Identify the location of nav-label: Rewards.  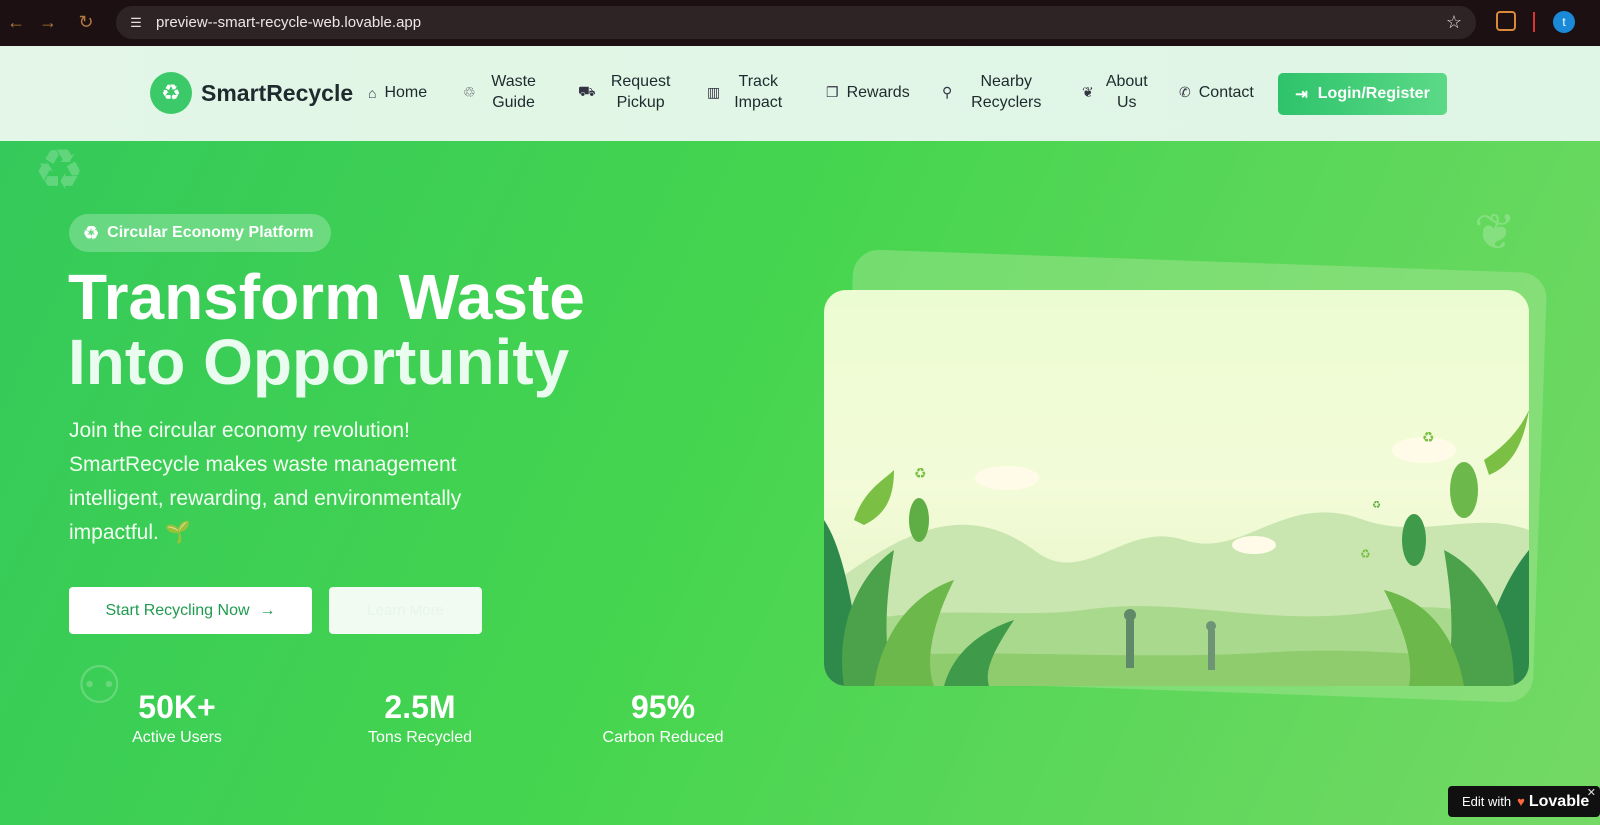
(878, 92).